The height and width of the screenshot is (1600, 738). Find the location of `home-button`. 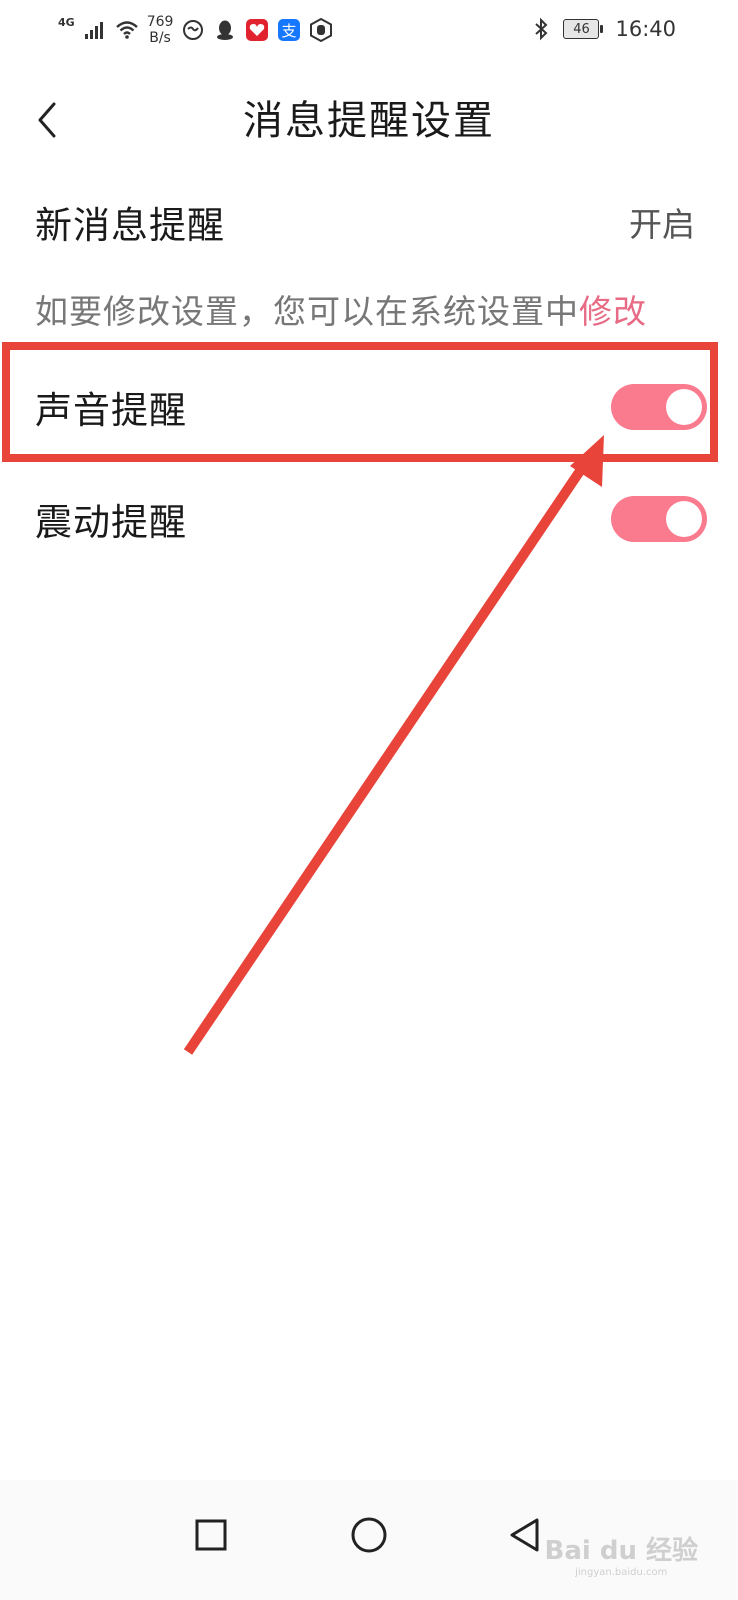

home-button is located at coordinates (369, 1535).